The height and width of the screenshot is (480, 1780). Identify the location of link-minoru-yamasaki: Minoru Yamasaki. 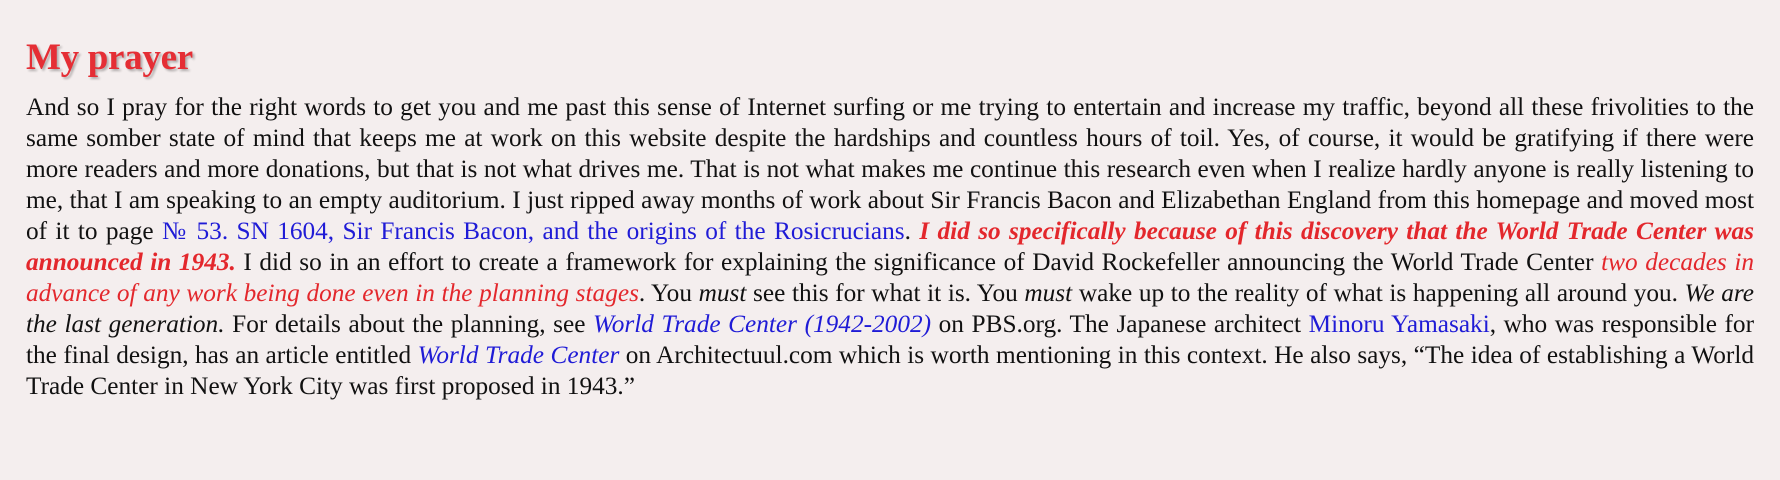
(1399, 324).